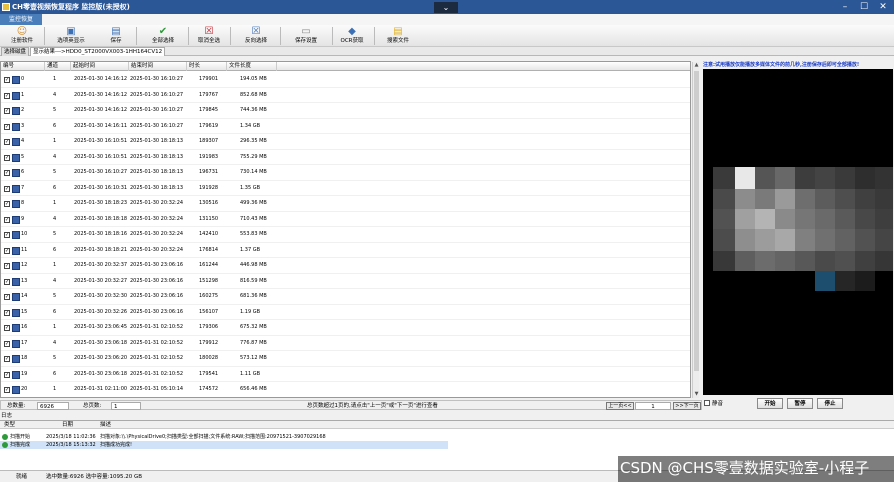  Describe the element at coordinates (22, 36) in the screenshot. I see `register-button: ☺ 注册软件` at that location.